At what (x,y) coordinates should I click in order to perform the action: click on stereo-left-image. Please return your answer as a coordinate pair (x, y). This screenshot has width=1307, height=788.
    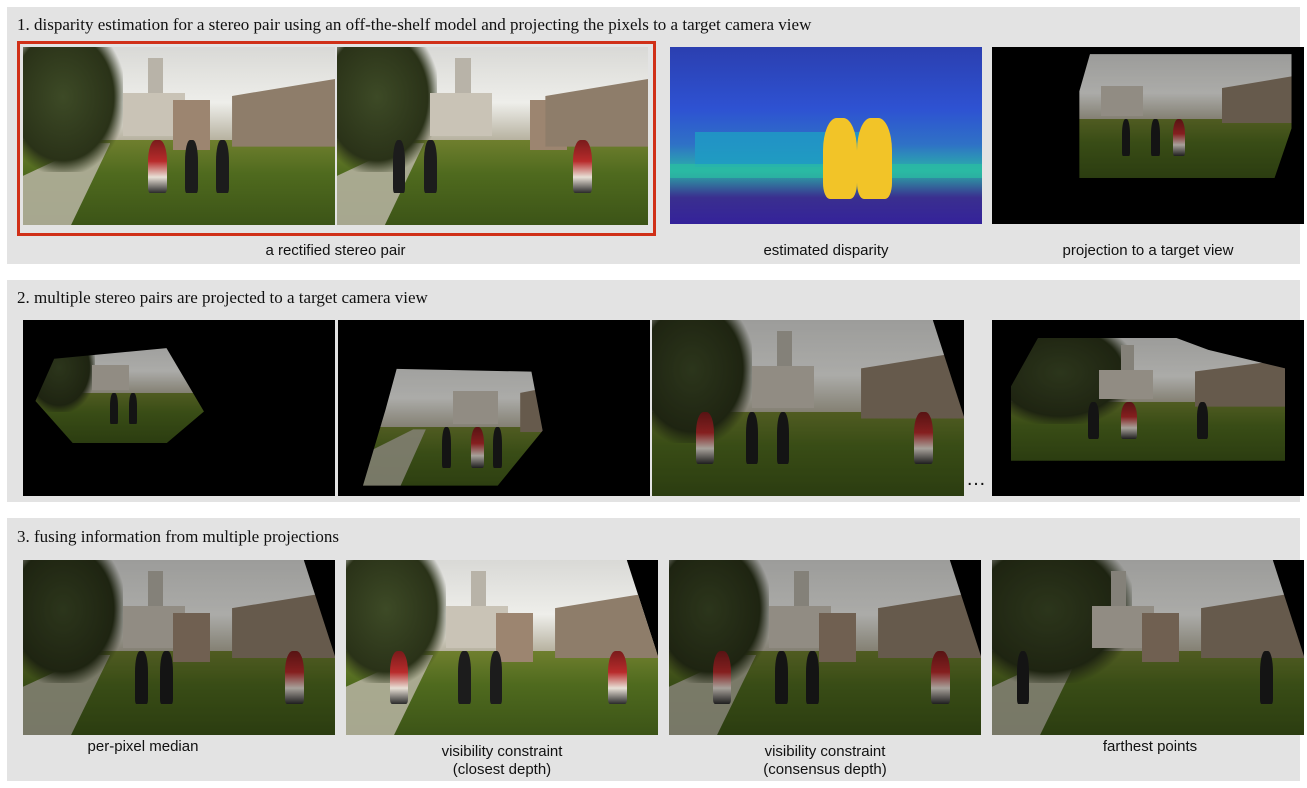
    Looking at the image, I should click on (179, 136).